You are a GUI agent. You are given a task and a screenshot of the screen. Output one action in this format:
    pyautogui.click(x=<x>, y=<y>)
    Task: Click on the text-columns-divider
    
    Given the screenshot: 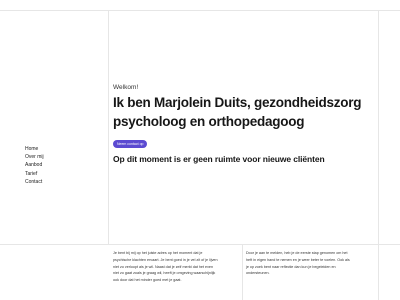 What is the action you would take?
    pyautogui.click(x=242, y=272)
    